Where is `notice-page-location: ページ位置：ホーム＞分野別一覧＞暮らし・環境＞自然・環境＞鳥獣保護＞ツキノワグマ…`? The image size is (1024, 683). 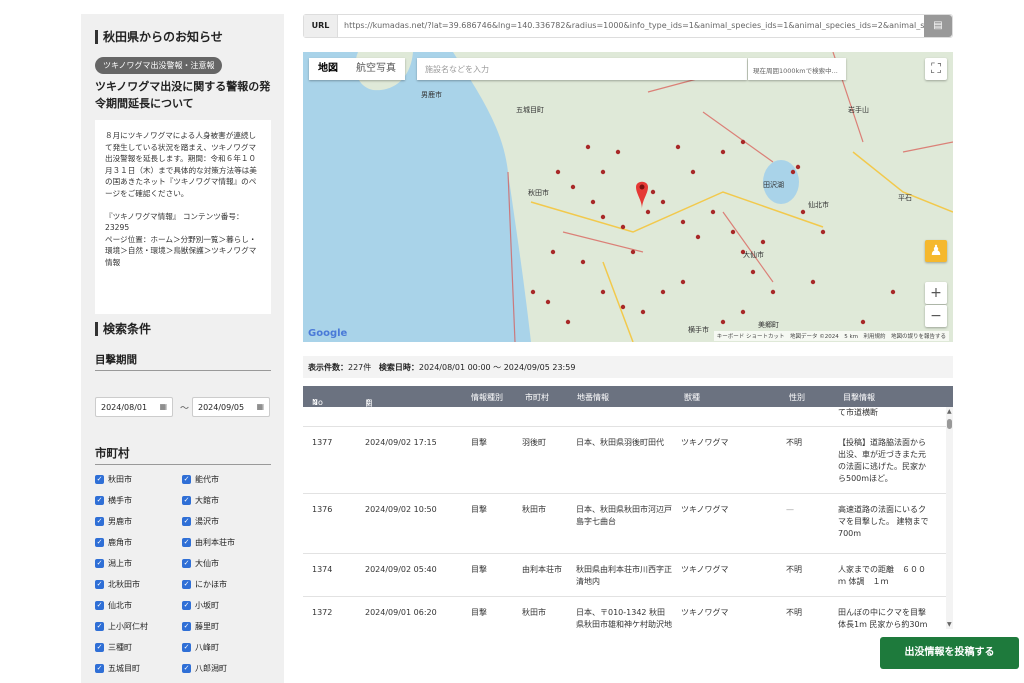 notice-page-location: ページ位置：ホーム＞分野別一覧＞暮らし・環境＞自然・環境＞鳥獣保護＞ツキノワグマ… is located at coordinates (181, 250).